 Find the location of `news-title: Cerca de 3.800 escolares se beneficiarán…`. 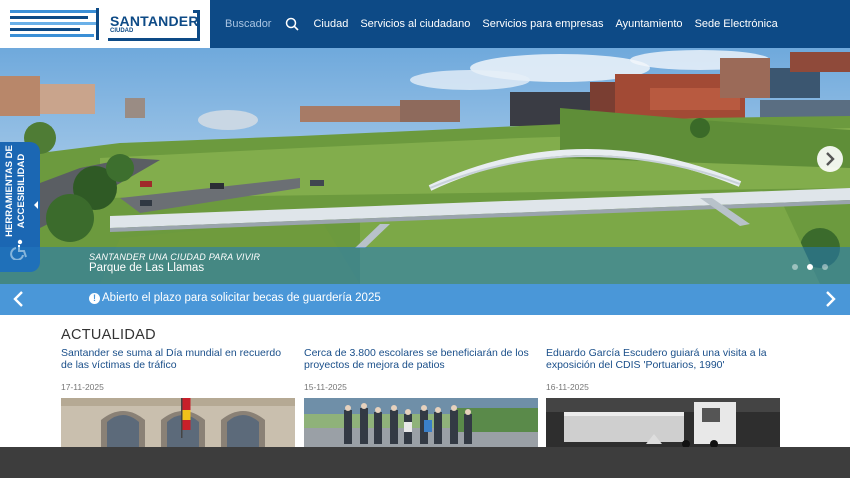

news-title: Cerca de 3.800 escolares se beneficiarán… is located at coordinates (421, 363).